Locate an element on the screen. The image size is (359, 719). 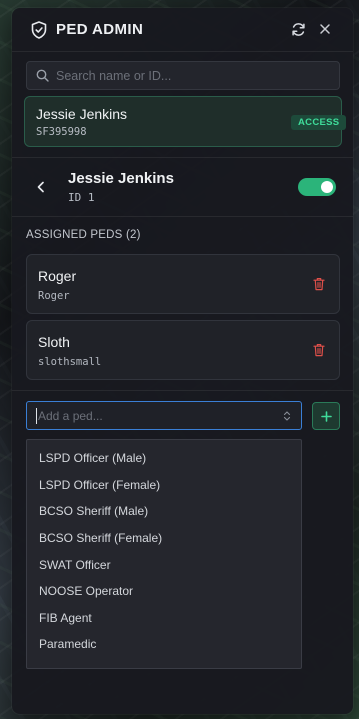
dropdown-option: FIB Agent is located at coordinates (164, 618).